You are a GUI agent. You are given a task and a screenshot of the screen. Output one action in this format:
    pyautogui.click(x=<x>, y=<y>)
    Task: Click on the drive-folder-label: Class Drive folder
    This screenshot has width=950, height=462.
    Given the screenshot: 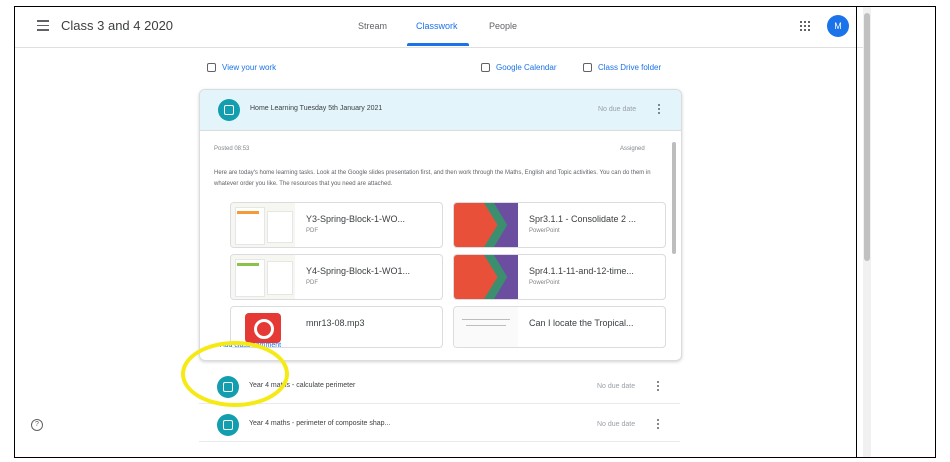 What is the action you would take?
    pyautogui.click(x=630, y=67)
    